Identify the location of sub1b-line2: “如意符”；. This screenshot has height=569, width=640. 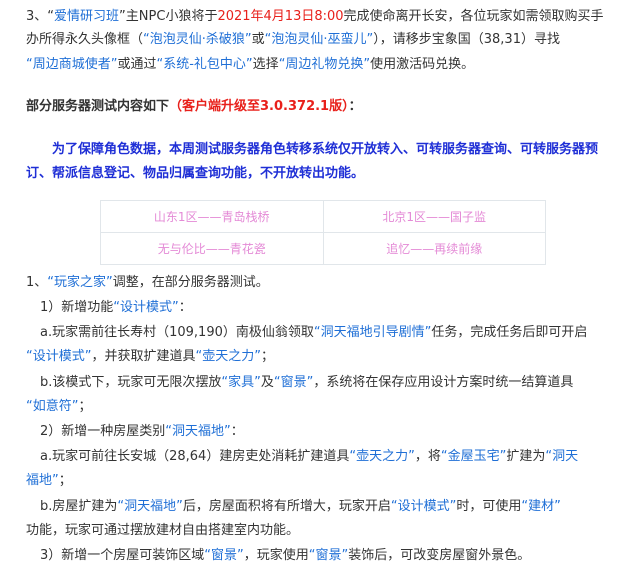
(325, 407).